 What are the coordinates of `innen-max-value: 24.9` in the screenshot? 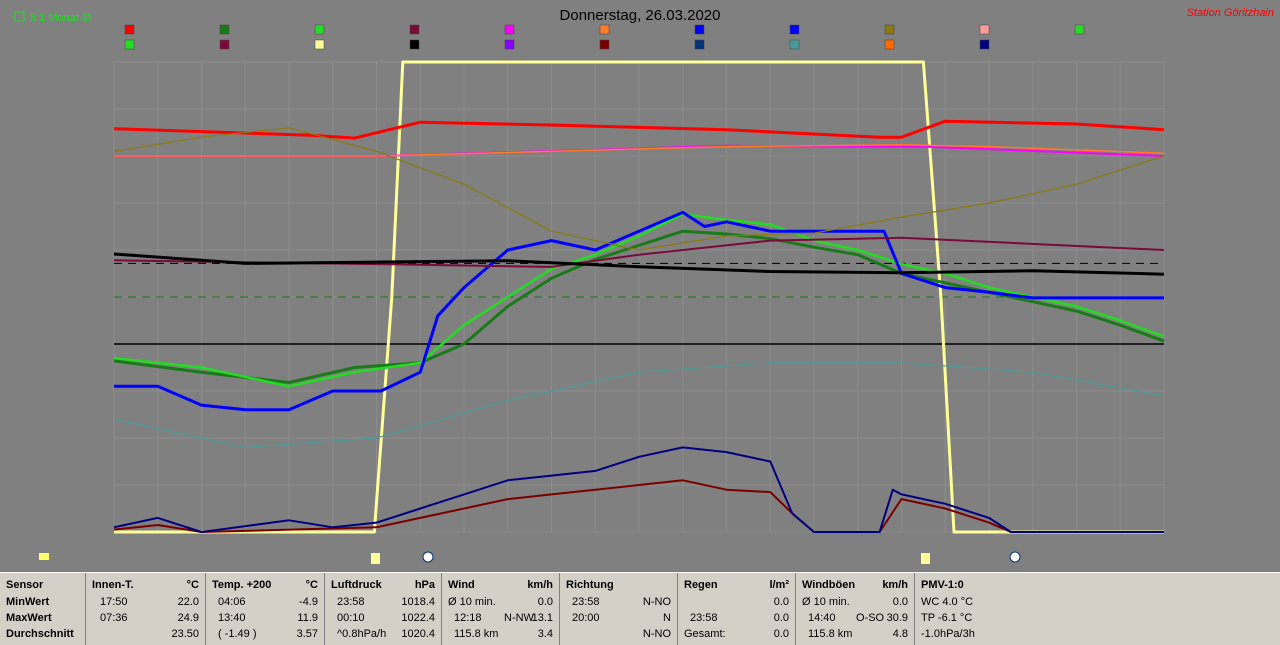 It's located at (188, 618).